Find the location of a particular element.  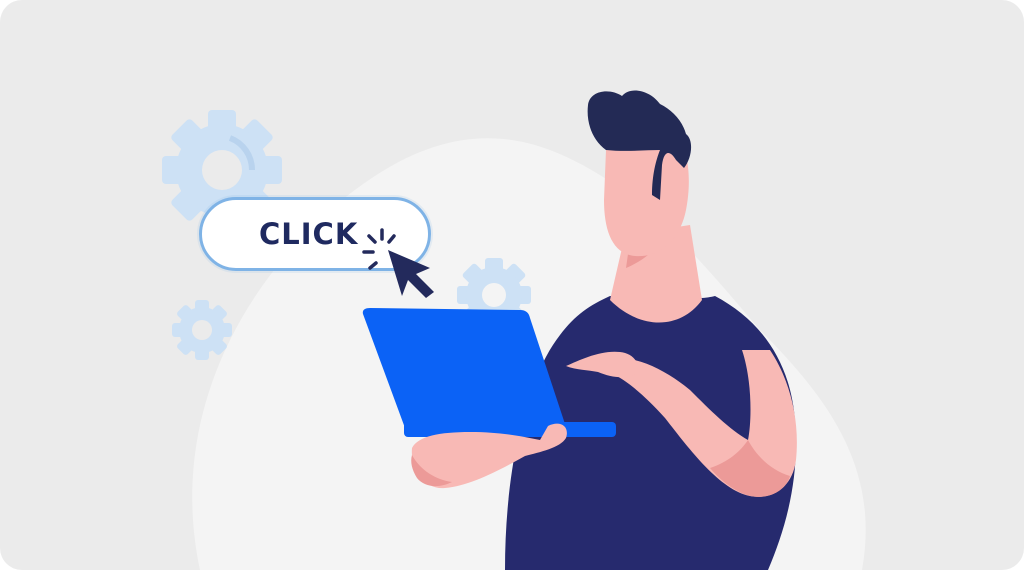

person-ear is located at coordinates (670, 188).